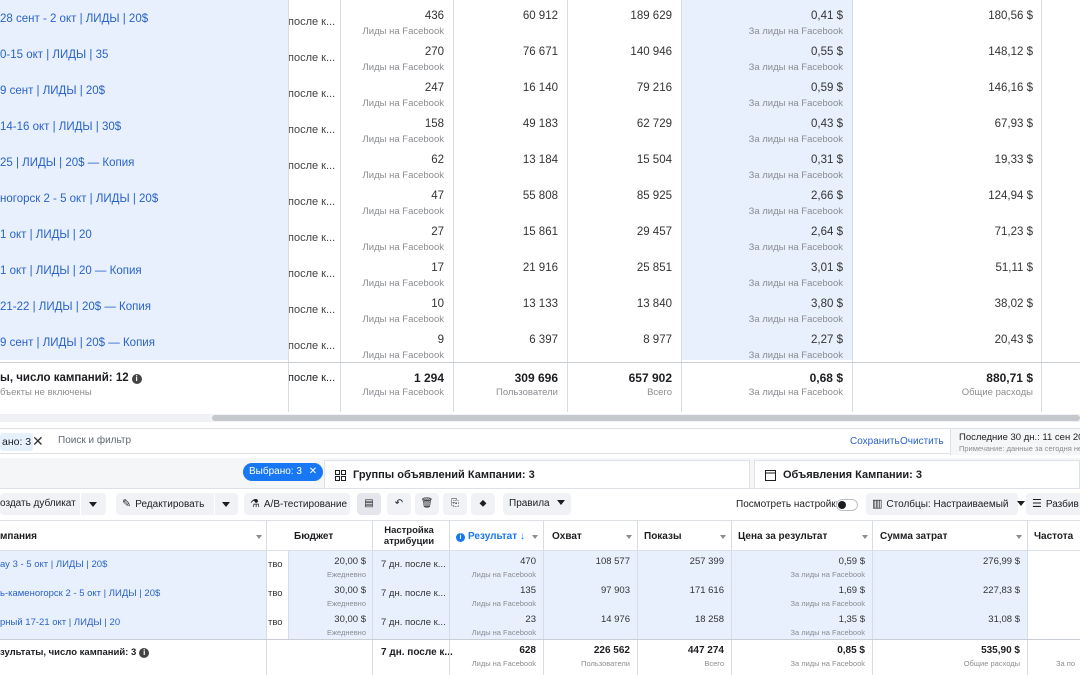 This screenshot has width=1080, height=675. I want to click on tab-ads: Объявления Кампании: 3, so click(917, 474).